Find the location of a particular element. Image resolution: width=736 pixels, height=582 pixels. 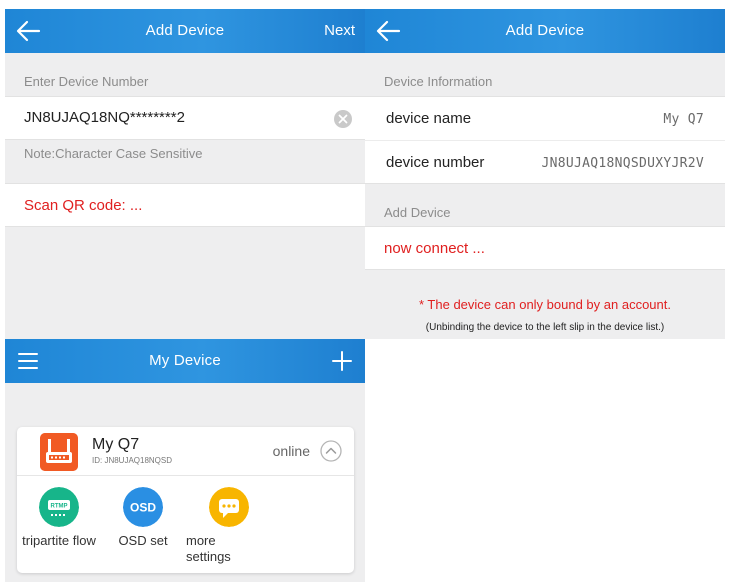

device-number-input: JN8UJAQ18NQ********2 is located at coordinates (185, 118).